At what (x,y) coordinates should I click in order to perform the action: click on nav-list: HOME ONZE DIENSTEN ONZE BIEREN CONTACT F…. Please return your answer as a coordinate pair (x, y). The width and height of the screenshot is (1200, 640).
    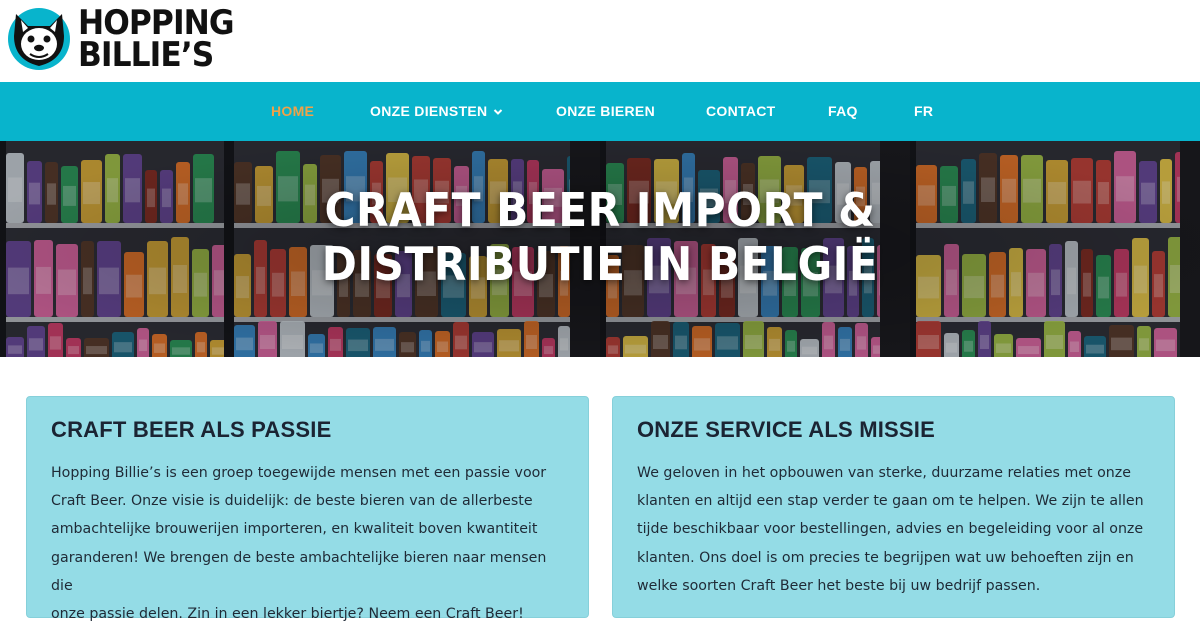
    Looking at the image, I should click on (600, 111).